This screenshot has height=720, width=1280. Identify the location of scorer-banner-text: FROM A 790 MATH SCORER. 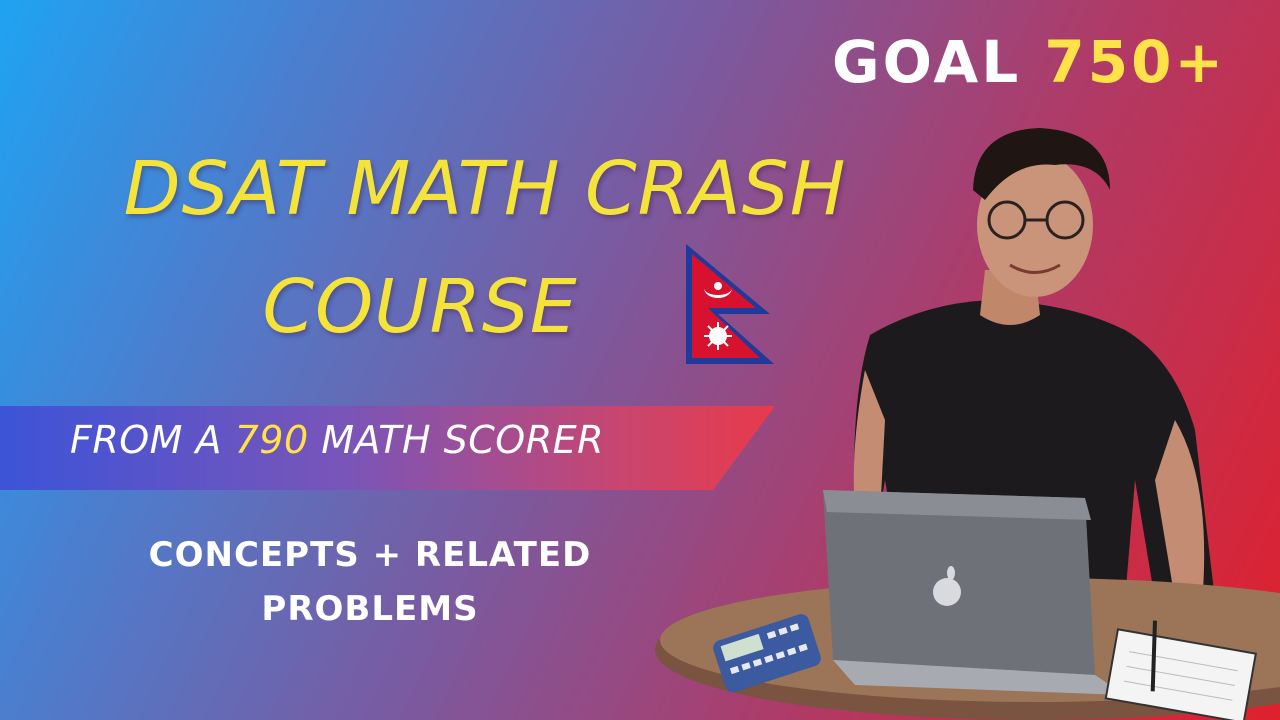
(337, 440).